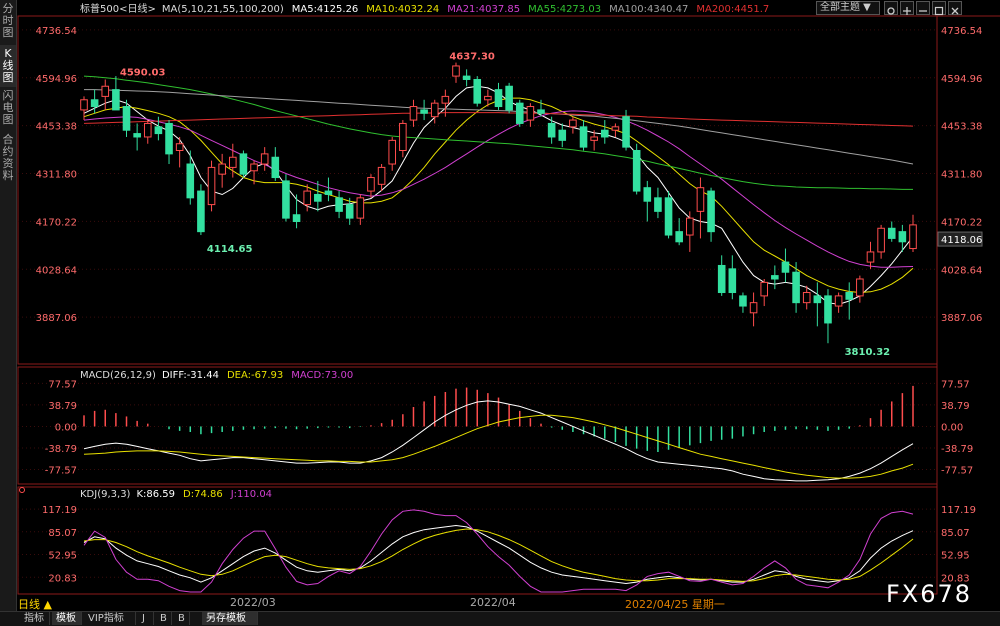  Describe the element at coordinates (146, 618) in the screenshot. I see `tab-j: J` at that location.